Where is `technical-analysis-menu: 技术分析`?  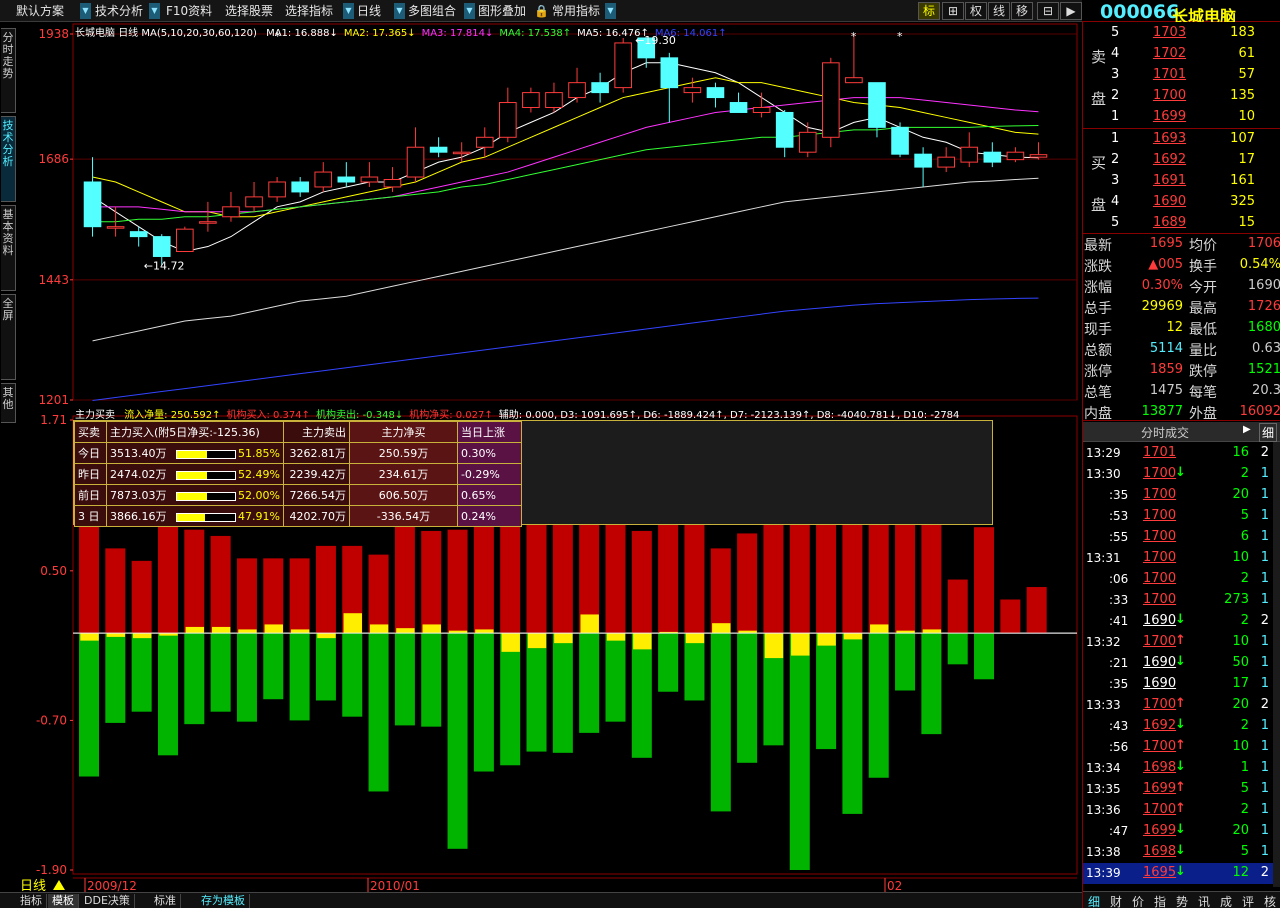 technical-analysis-menu: 技术分析 is located at coordinates (119, 11).